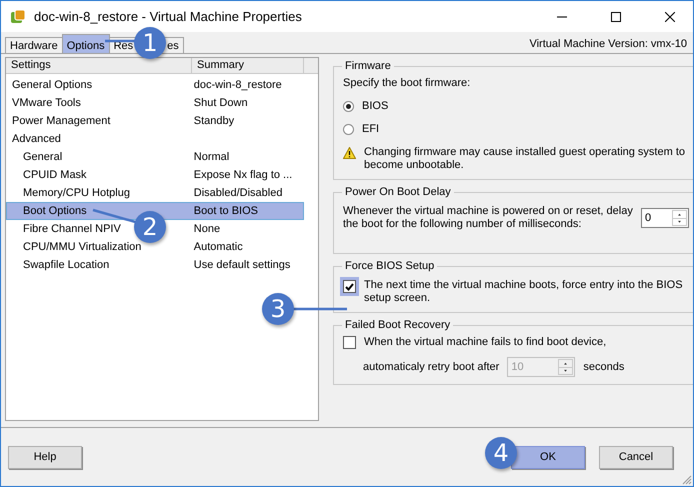 Image resolution: width=694 pixels, height=487 pixels. What do you see at coordinates (46, 103) in the screenshot?
I see `setting-name: VMware Tools` at bounding box center [46, 103].